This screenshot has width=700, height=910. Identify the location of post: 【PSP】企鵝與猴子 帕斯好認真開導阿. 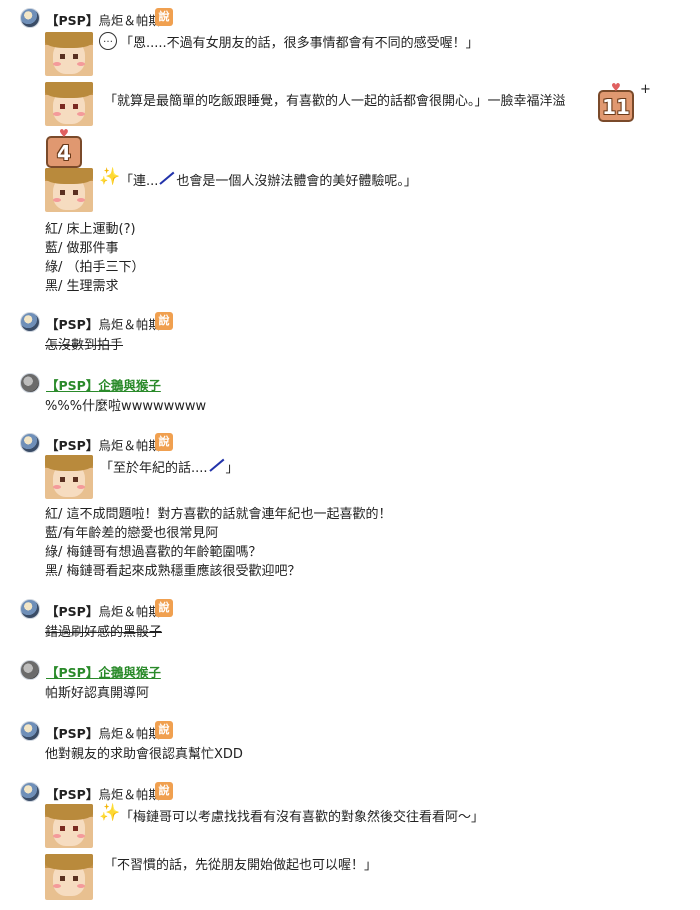
(350, 680).